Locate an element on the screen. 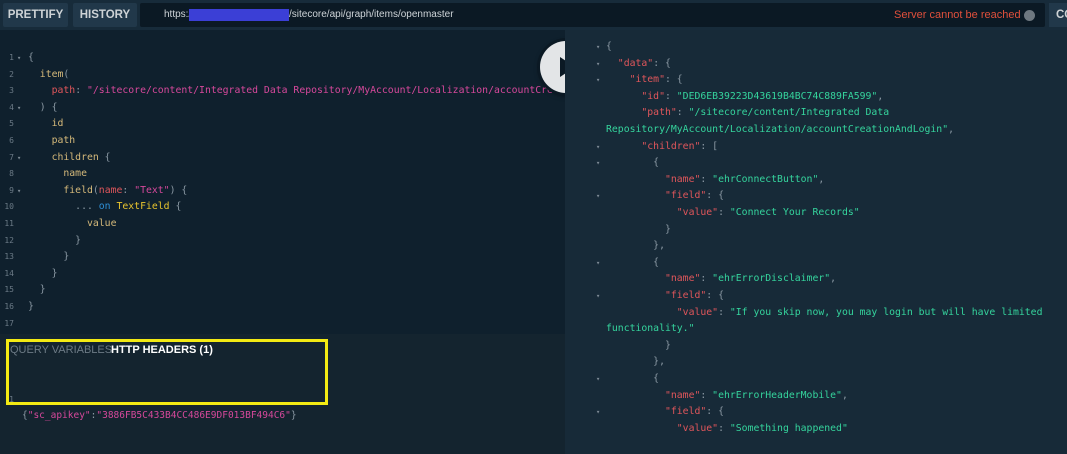  result-text: } is located at coordinates (638, 230).